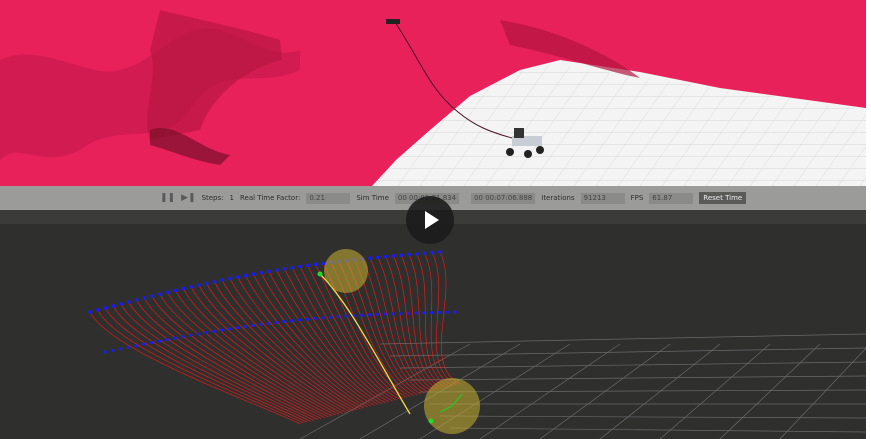 This screenshot has height=439, width=871. I want to click on play-icon, so click(432, 220).